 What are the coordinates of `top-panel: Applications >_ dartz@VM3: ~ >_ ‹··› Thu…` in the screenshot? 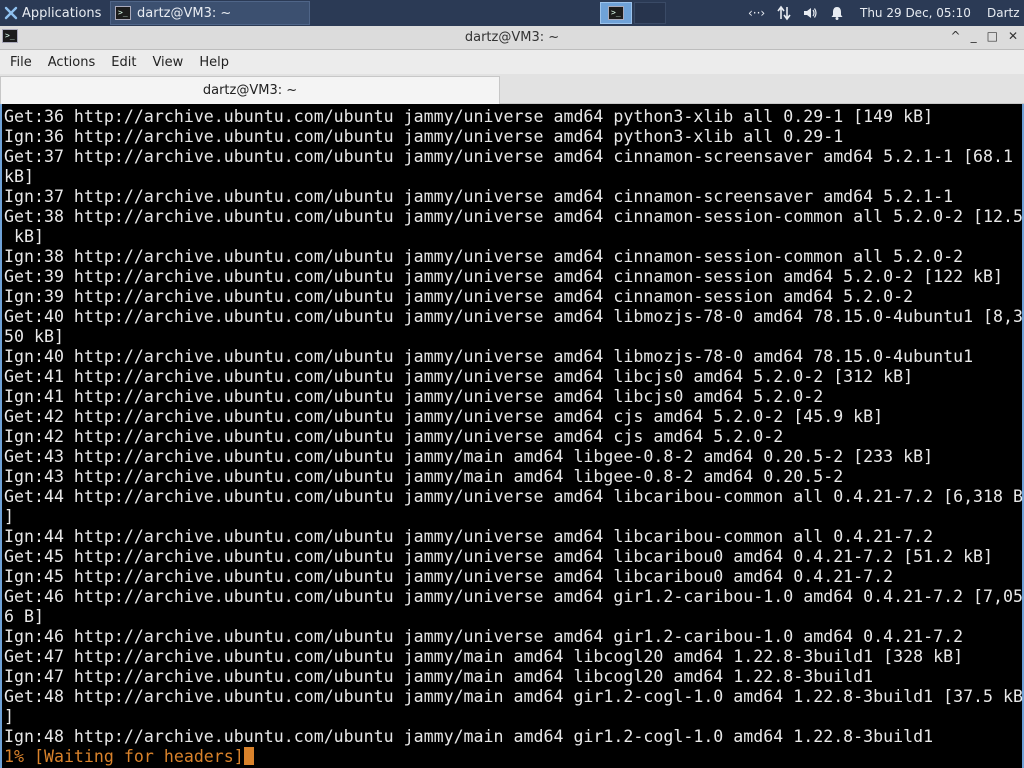 It's located at (512, 13).